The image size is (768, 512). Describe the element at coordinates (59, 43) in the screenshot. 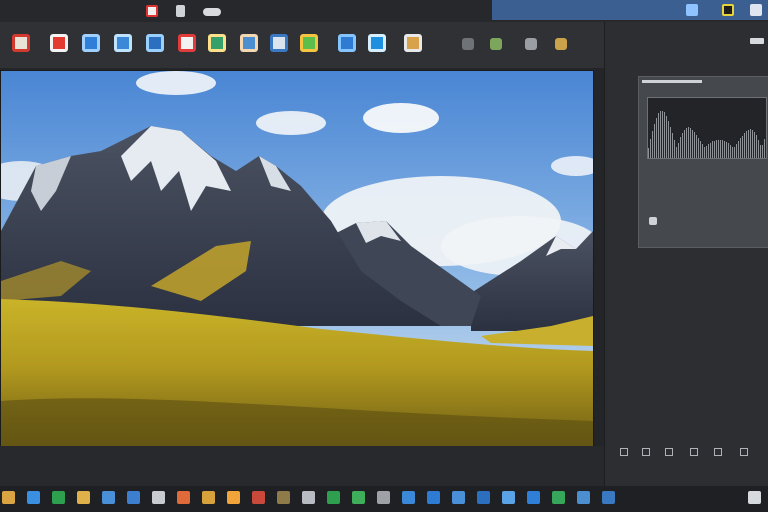

I see `crop-icon` at that location.